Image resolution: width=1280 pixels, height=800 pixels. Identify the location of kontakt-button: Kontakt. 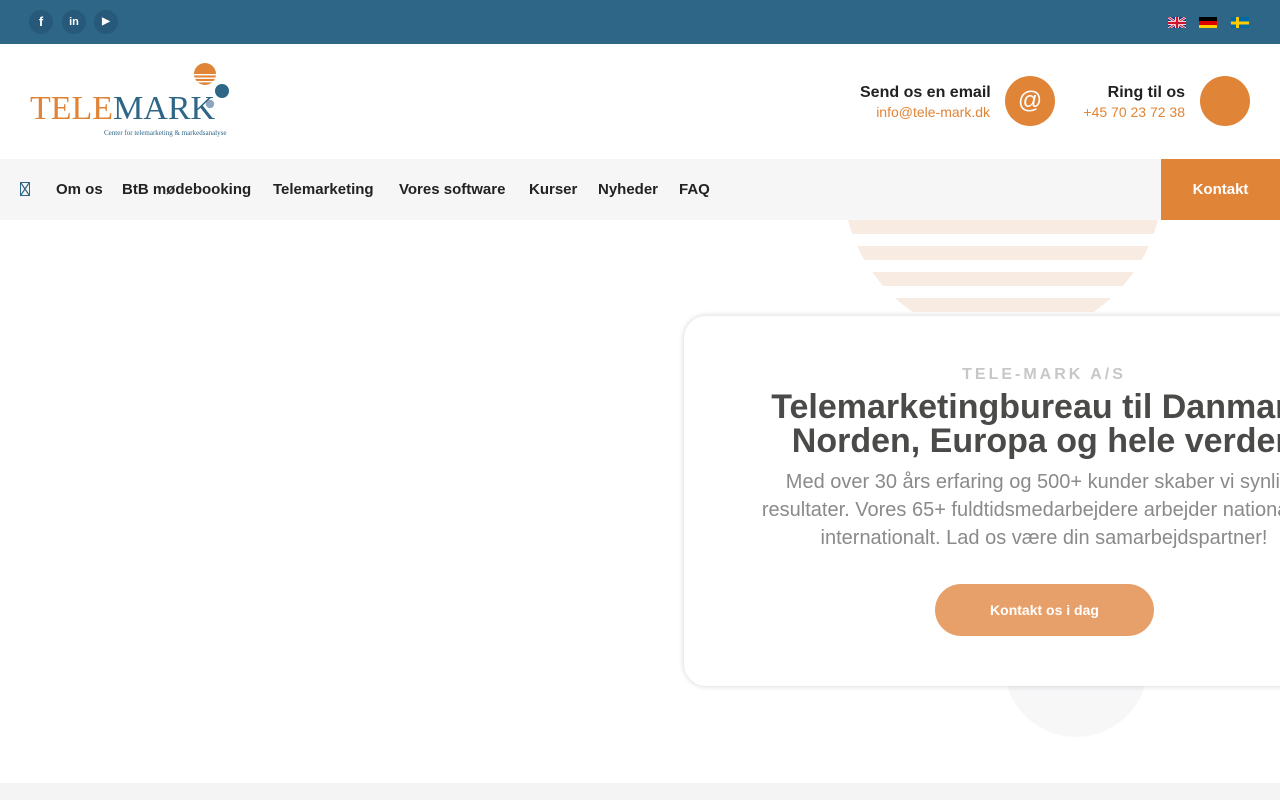
(1220, 189).